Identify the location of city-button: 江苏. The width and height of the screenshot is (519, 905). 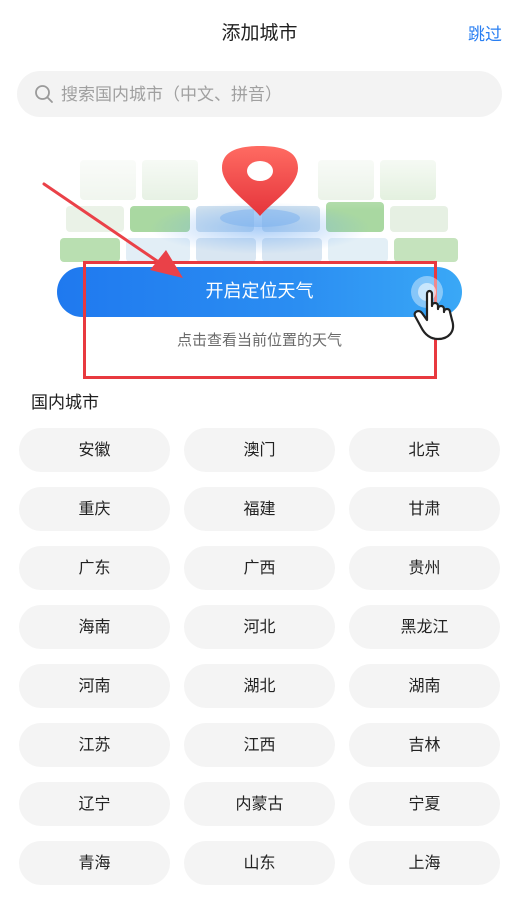
(94, 745).